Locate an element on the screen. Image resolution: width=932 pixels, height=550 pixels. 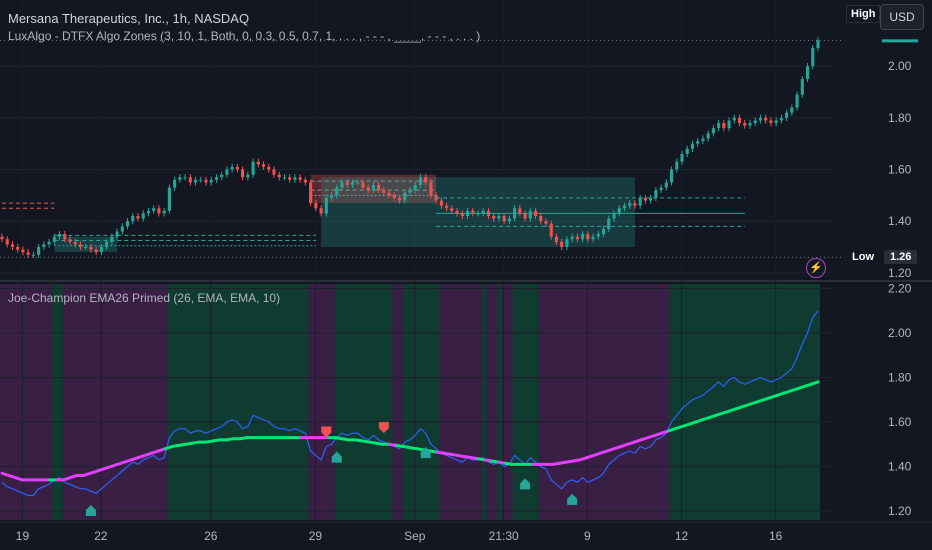
time-tick-label: 12 is located at coordinates (682, 536).